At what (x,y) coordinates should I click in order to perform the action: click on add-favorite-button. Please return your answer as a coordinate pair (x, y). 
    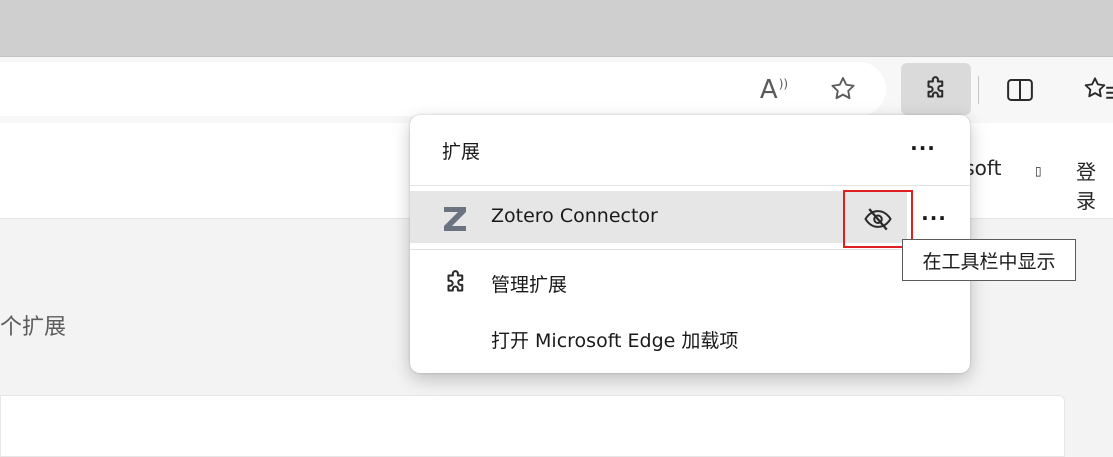
    Looking at the image, I should click on (843, 89).